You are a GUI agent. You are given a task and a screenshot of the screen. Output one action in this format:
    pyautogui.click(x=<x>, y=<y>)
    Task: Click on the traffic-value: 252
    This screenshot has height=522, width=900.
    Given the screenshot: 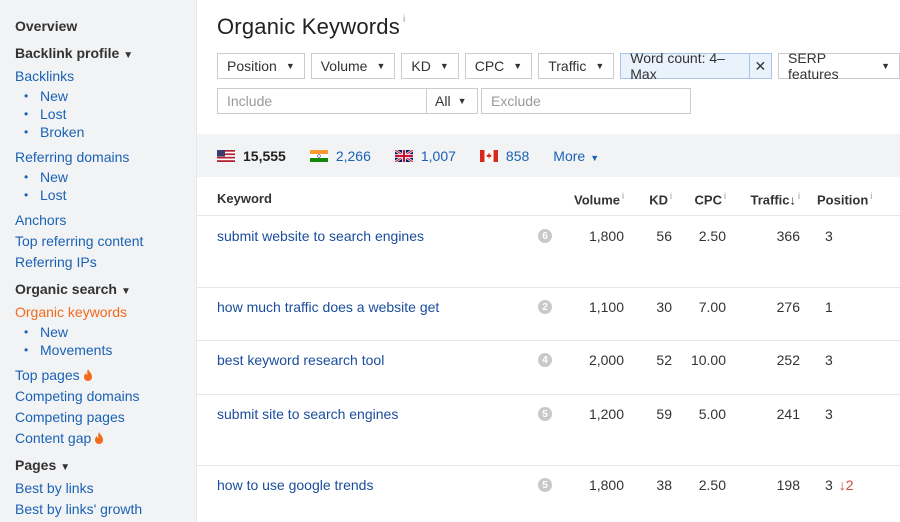 What is the action you would take?
    pyautogui.click(x=788, y=360)
    